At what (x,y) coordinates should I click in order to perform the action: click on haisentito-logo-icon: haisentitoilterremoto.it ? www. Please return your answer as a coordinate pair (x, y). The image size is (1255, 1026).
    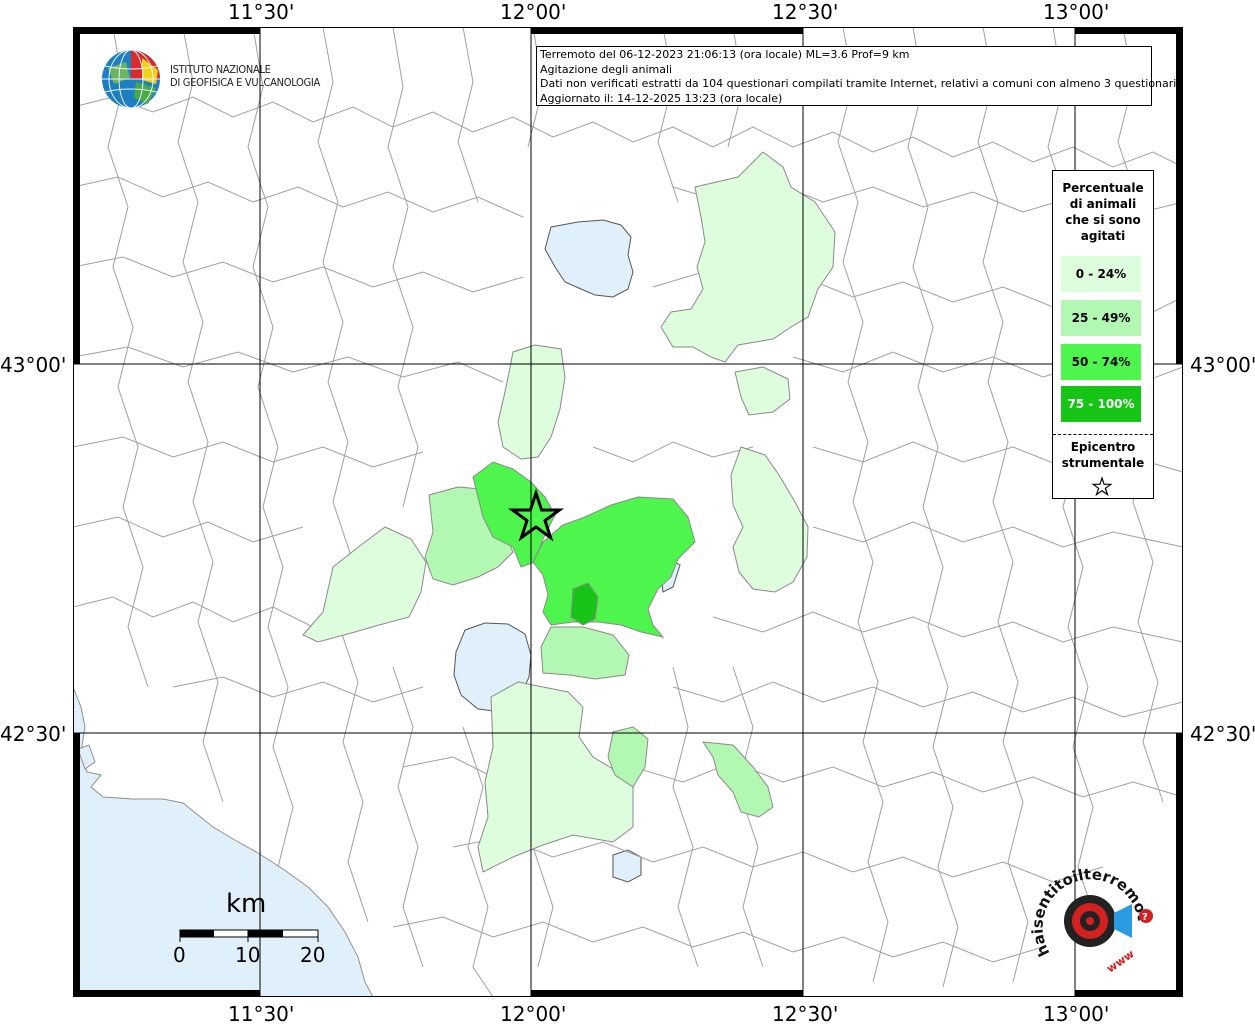
    Looking at the image, I should click on (1091, 916).